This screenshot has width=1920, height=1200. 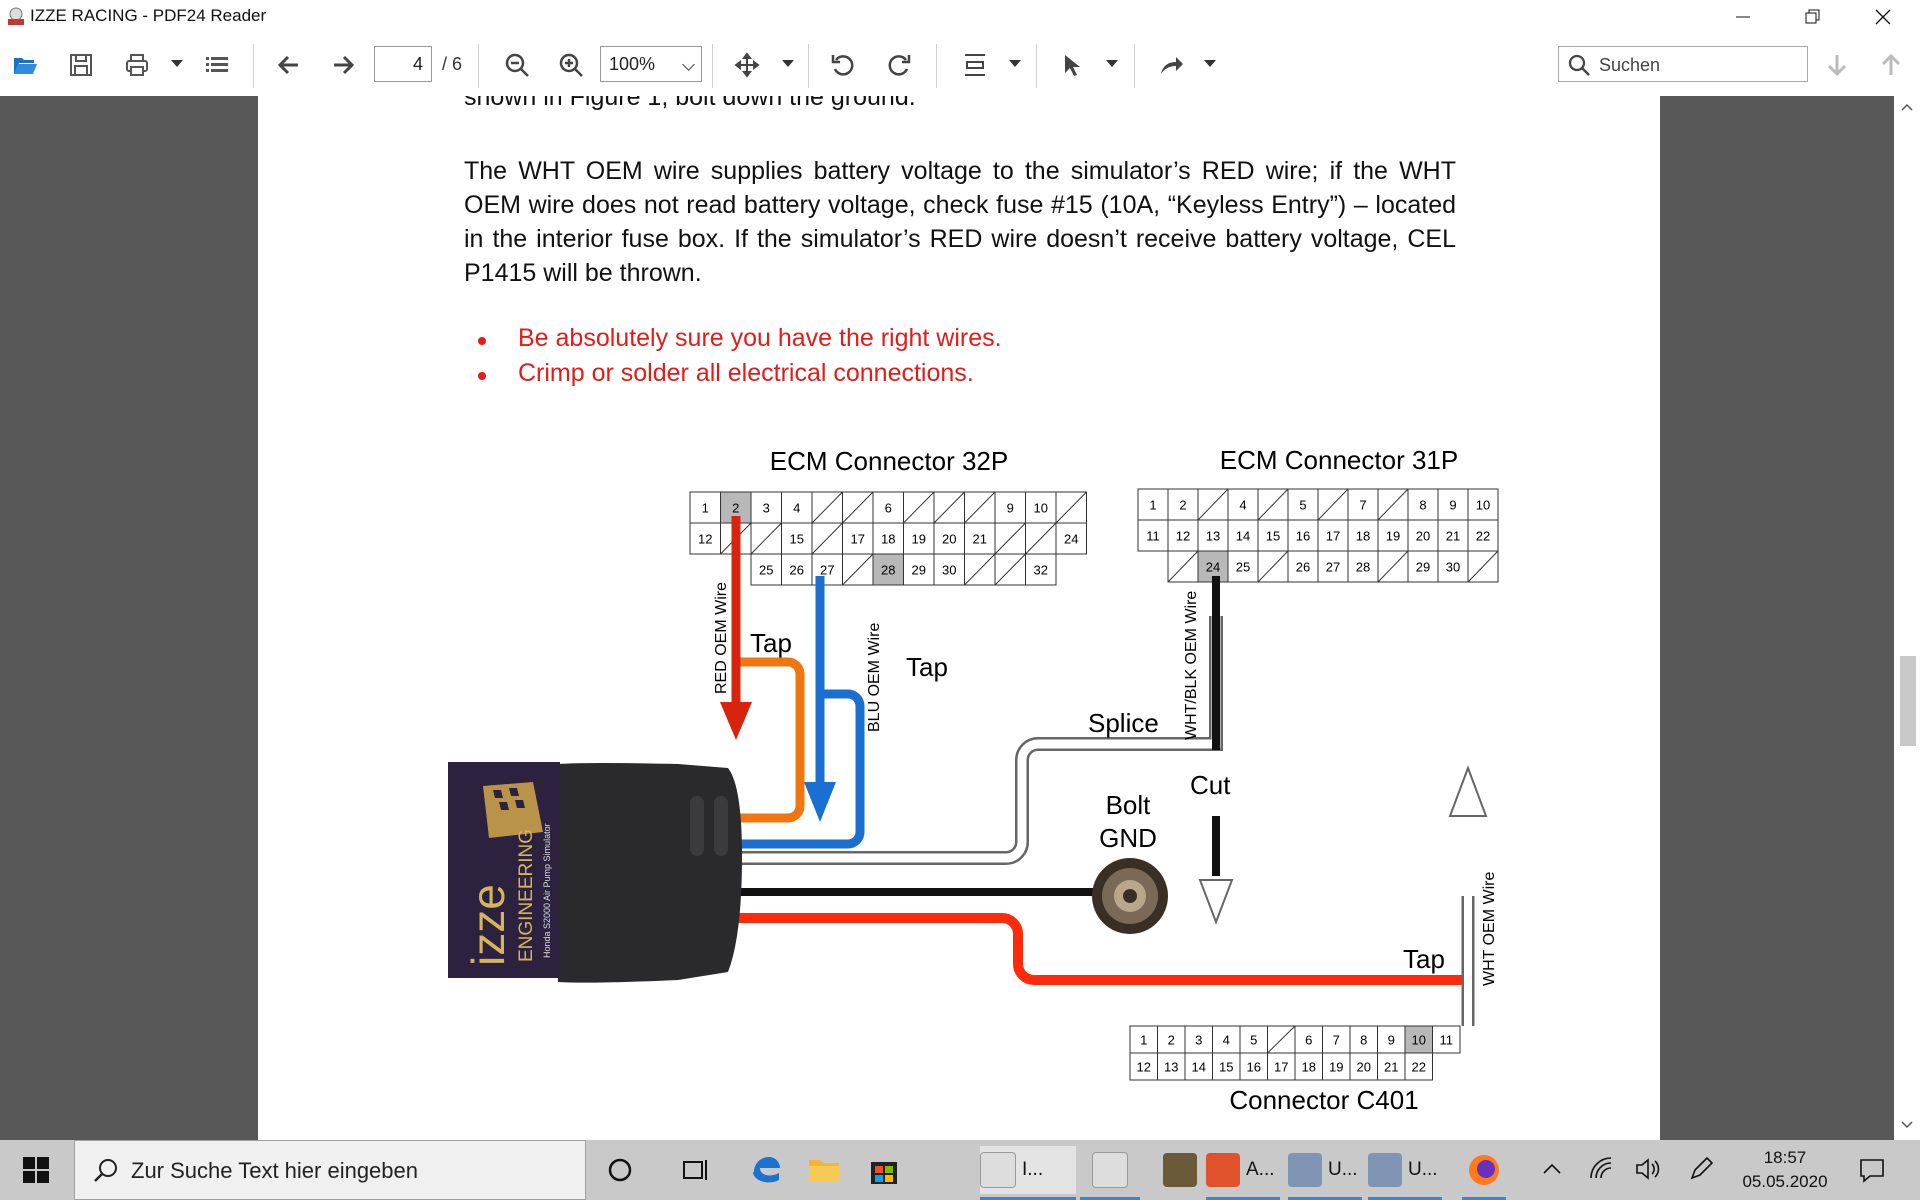 I want to click on zoom-select: 100%, so click(x=651, y=64).